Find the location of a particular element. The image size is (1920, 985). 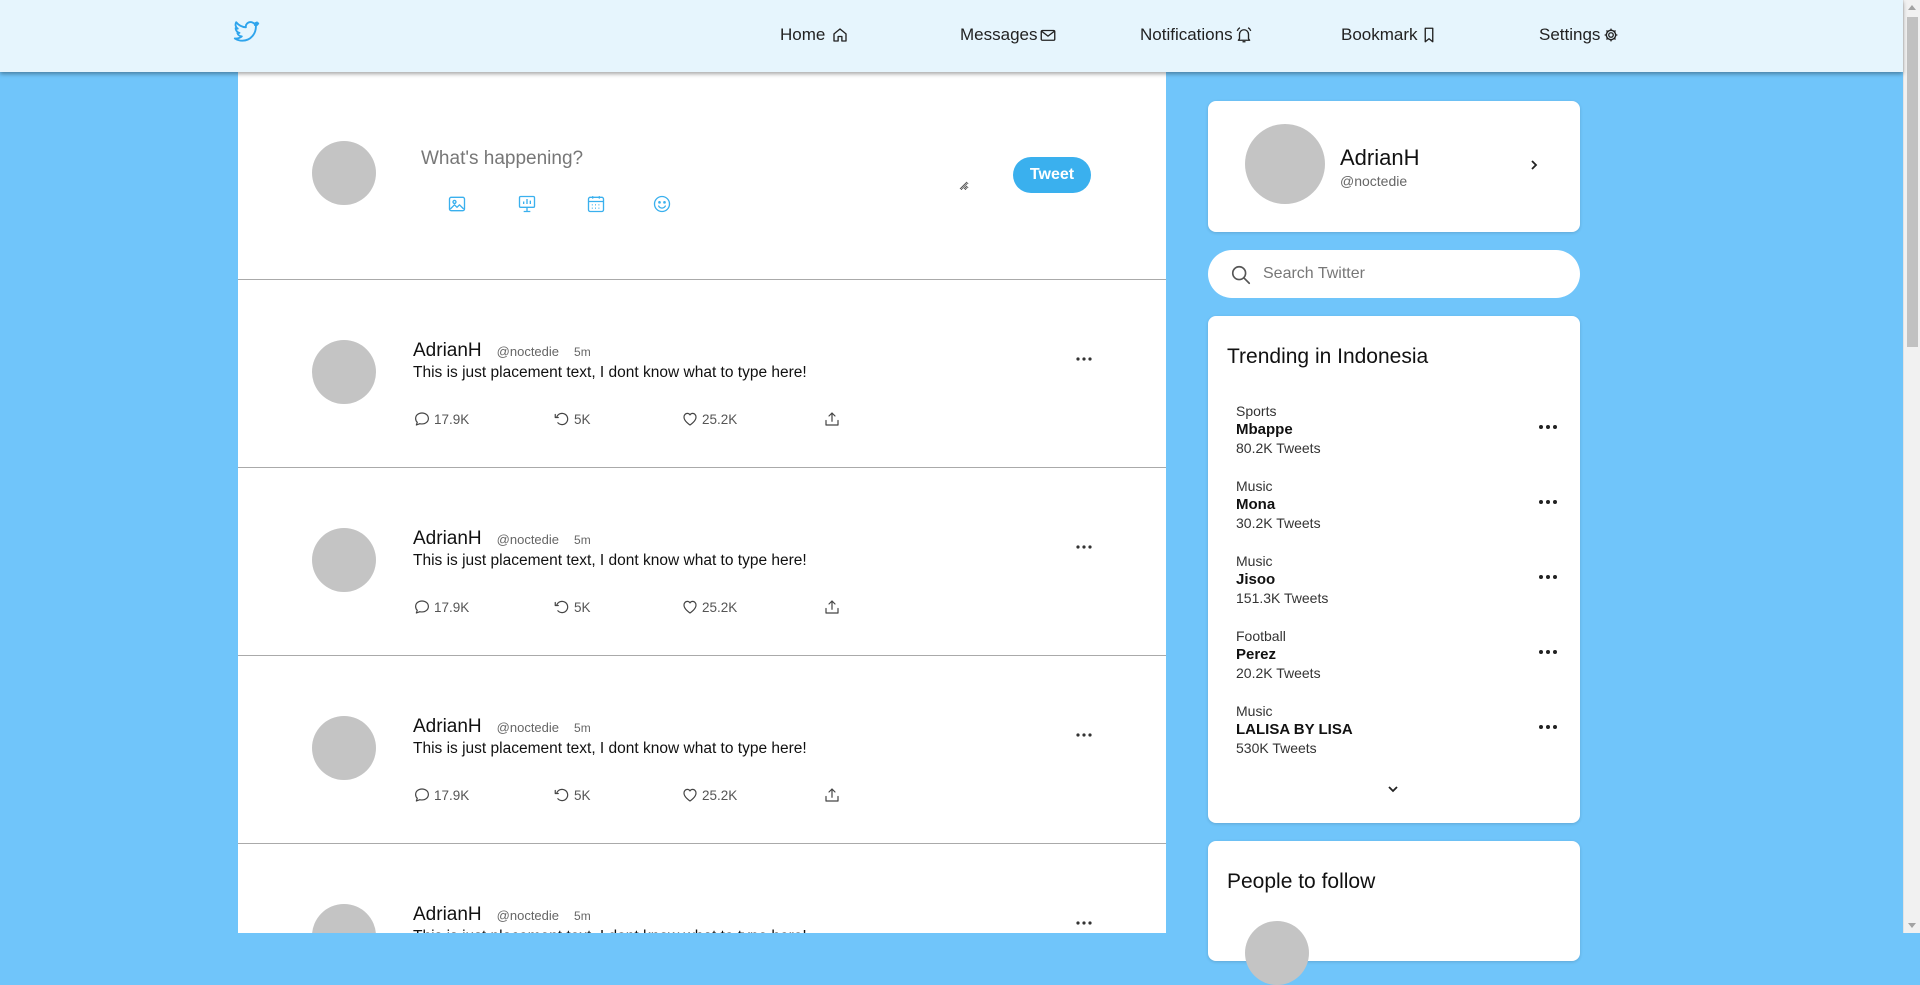

search-box is located at coordinates (1394, 274).